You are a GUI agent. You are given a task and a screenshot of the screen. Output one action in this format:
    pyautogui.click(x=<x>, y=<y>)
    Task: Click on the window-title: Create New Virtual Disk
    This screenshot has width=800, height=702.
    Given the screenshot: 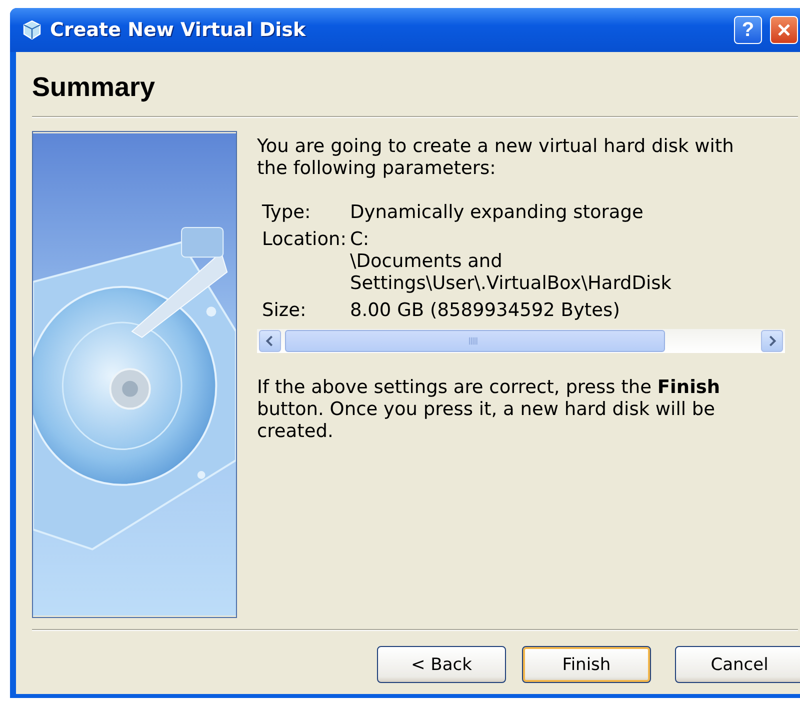 What is the action you would take?
    pyautogui.click(x=178, y=30)
    